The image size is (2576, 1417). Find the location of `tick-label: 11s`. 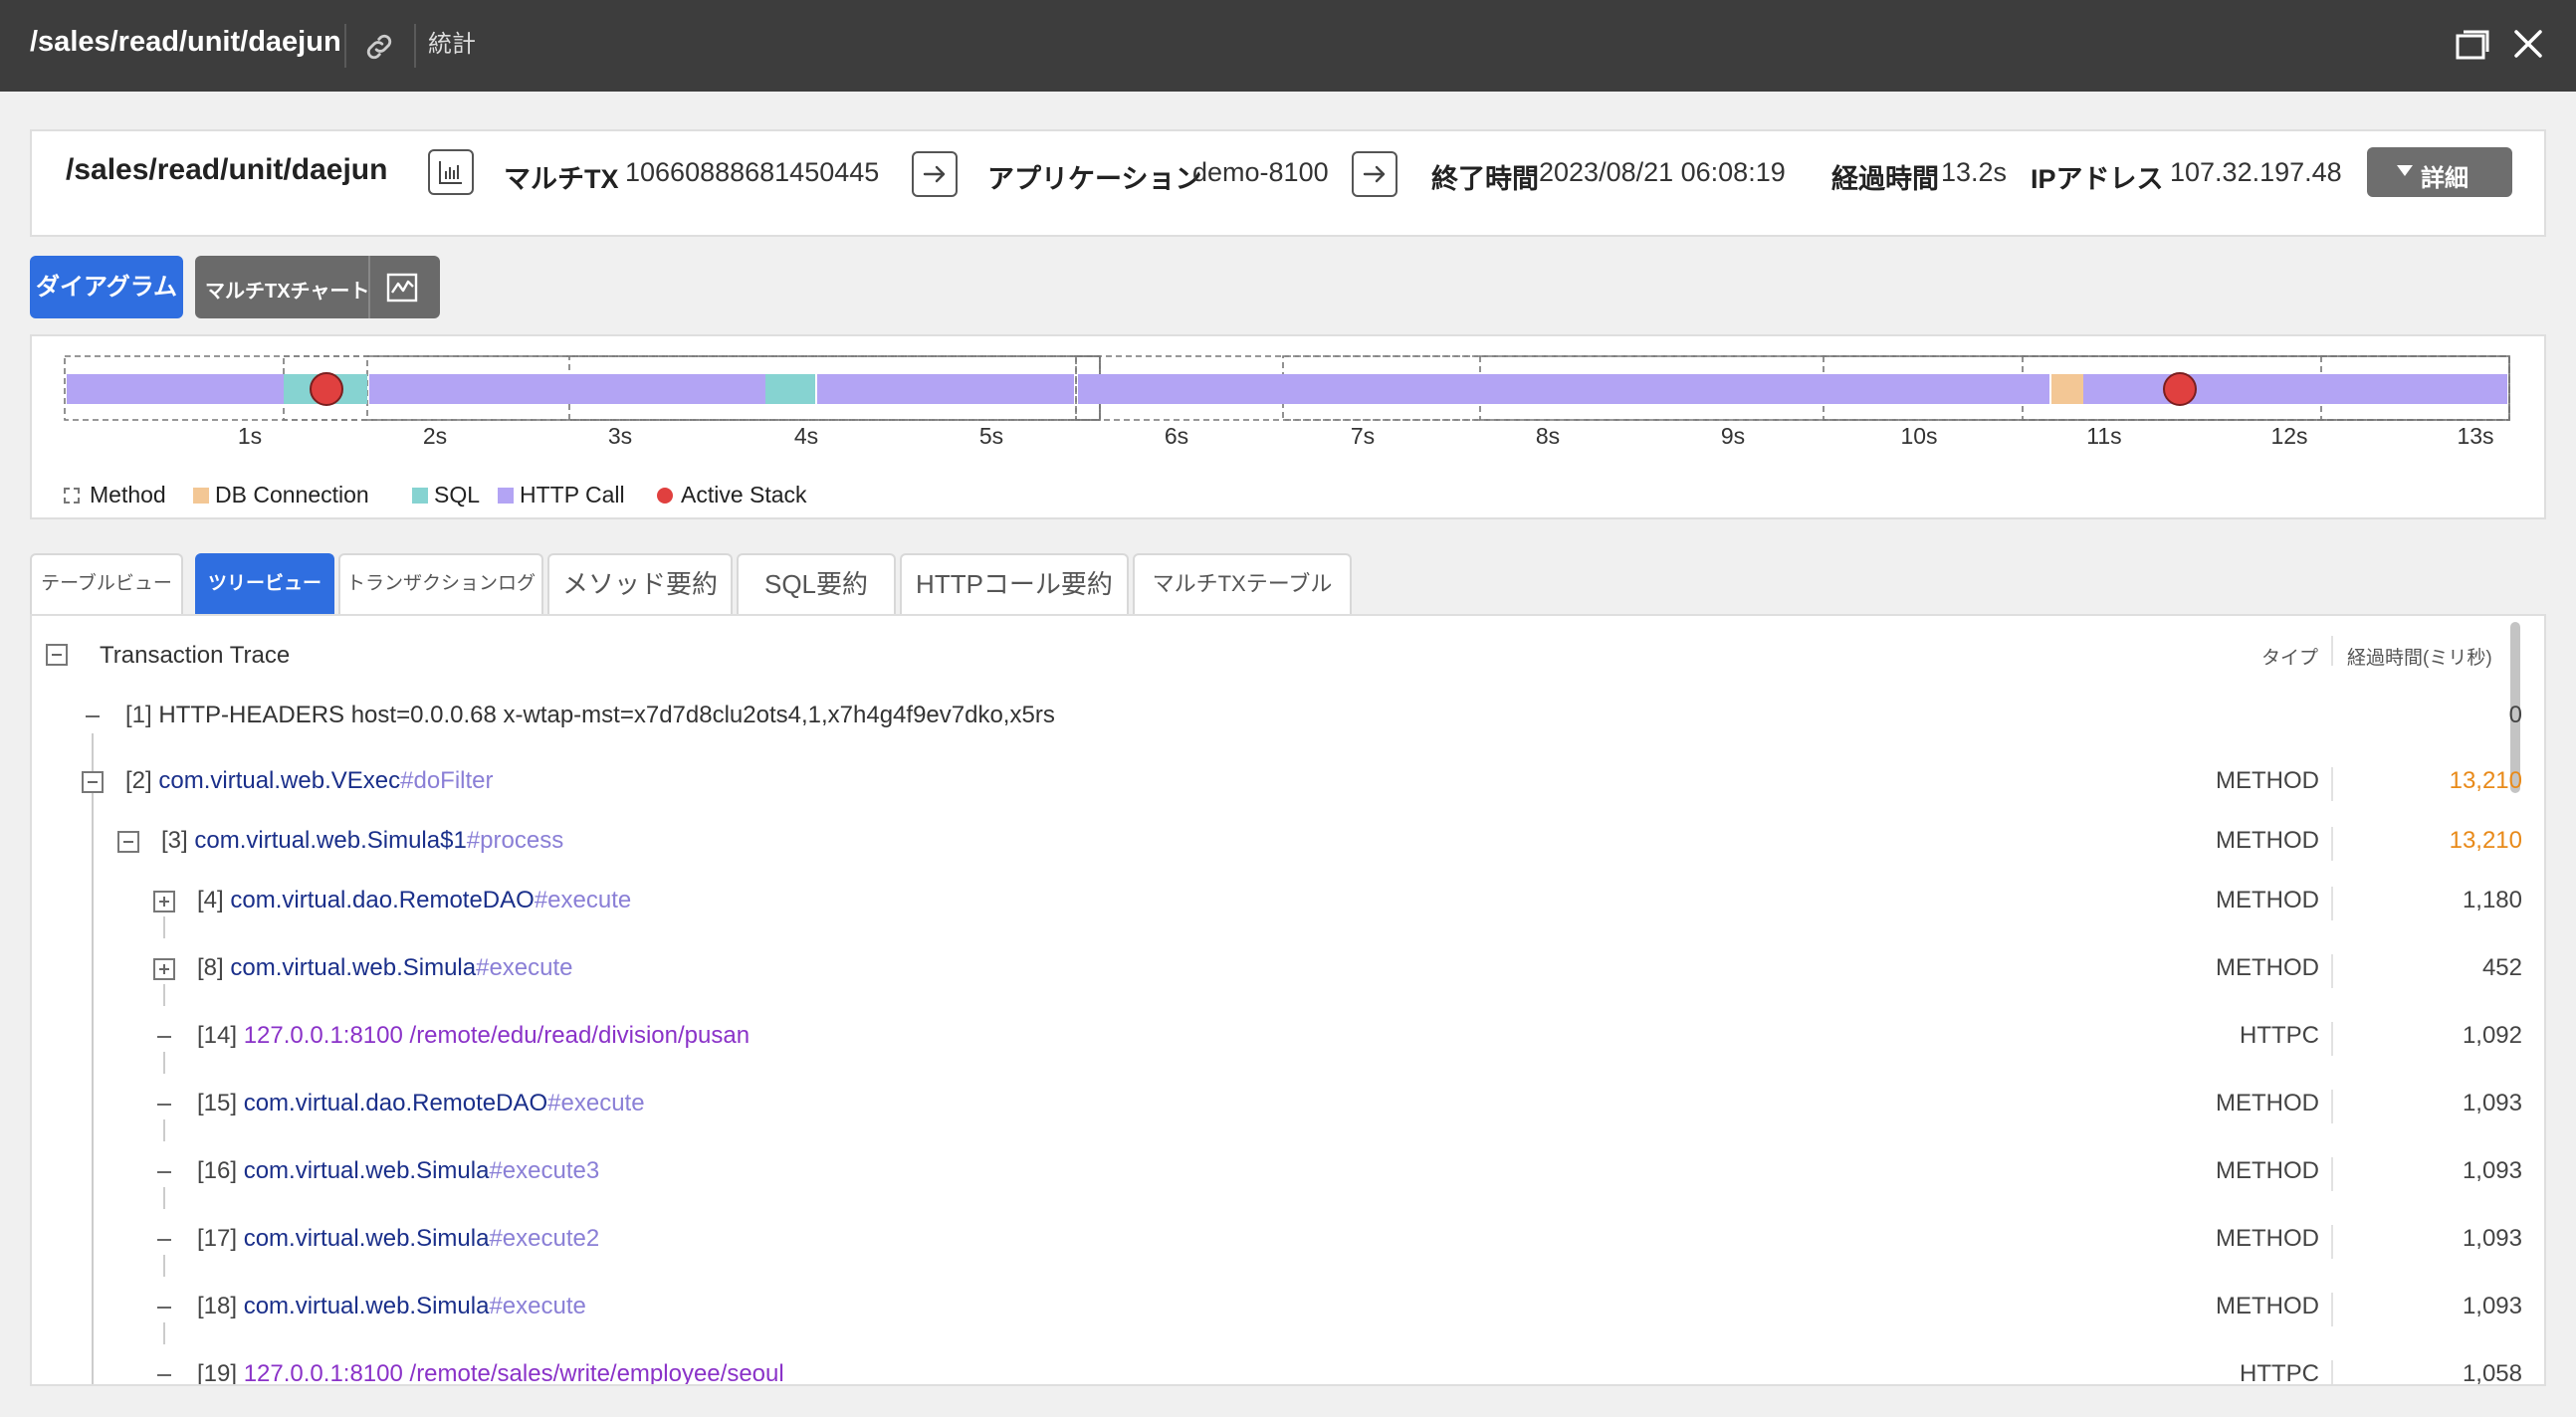

tick-label: 11s is located at coordinates (2103, 436).